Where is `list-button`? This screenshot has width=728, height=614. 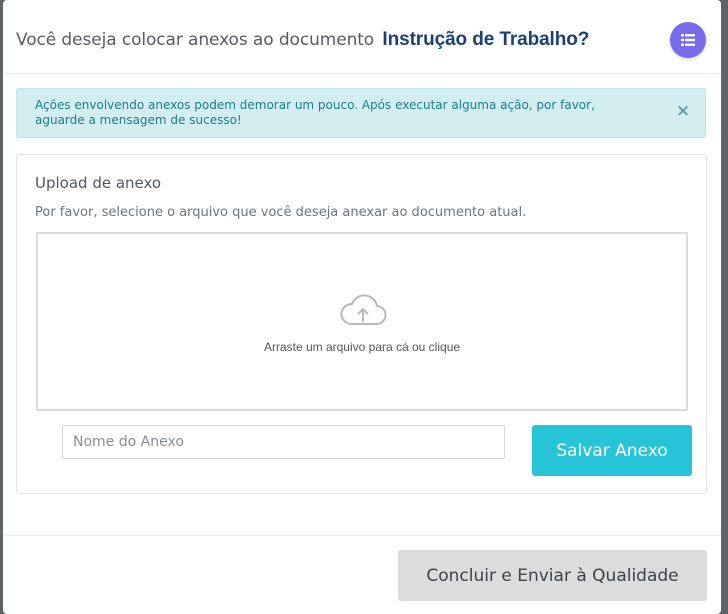
list-button is located at coordinates (688, 40).